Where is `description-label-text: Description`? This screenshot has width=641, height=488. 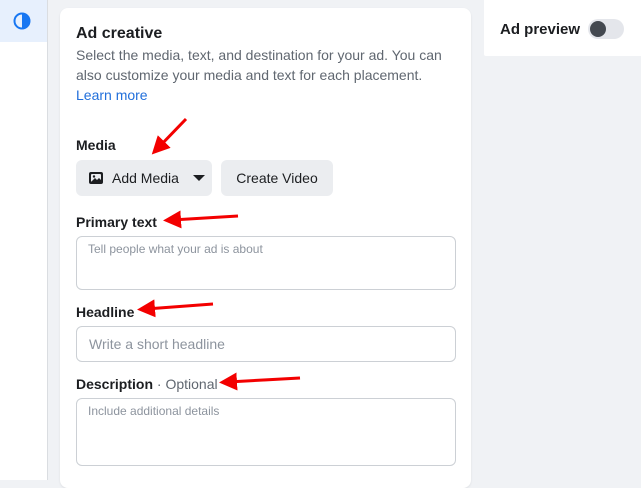 description-label-text: Description is located at coordinates (115, 384).